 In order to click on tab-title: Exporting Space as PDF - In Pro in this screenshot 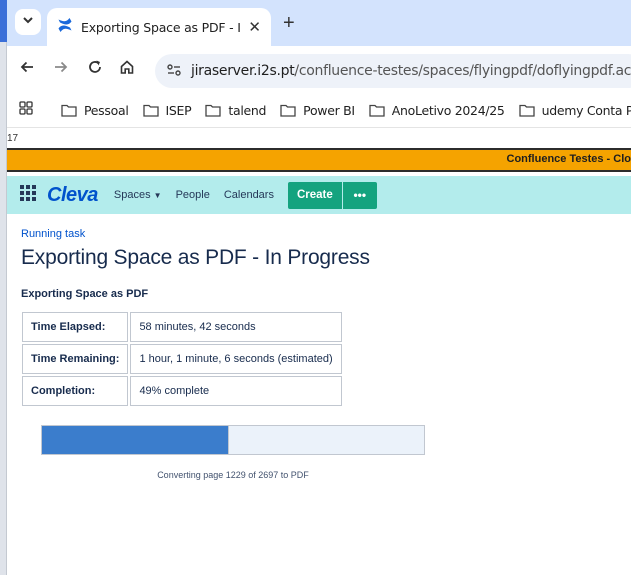, I will do `click(161, 27)`.